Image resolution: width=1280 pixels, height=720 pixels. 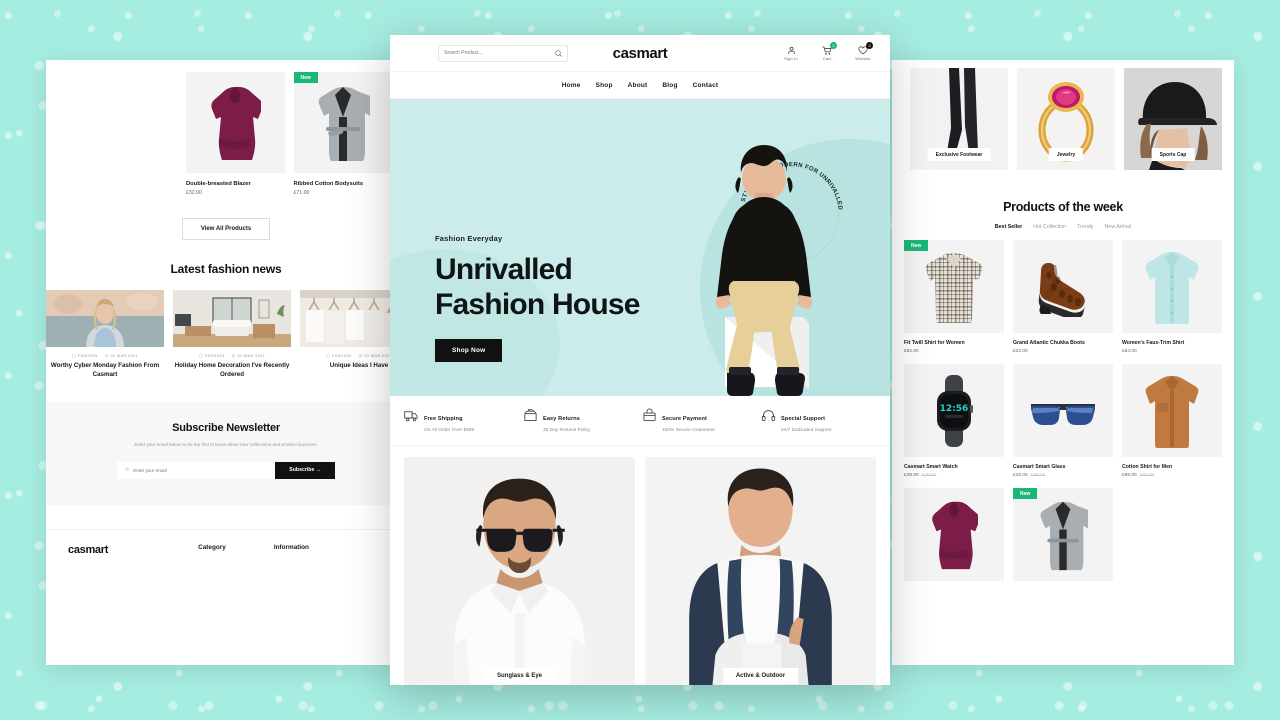 What do you see at coordinates (88, 550) in the screenshot?
I see `footer-logo: casmart` at bounding box center [88, 550].